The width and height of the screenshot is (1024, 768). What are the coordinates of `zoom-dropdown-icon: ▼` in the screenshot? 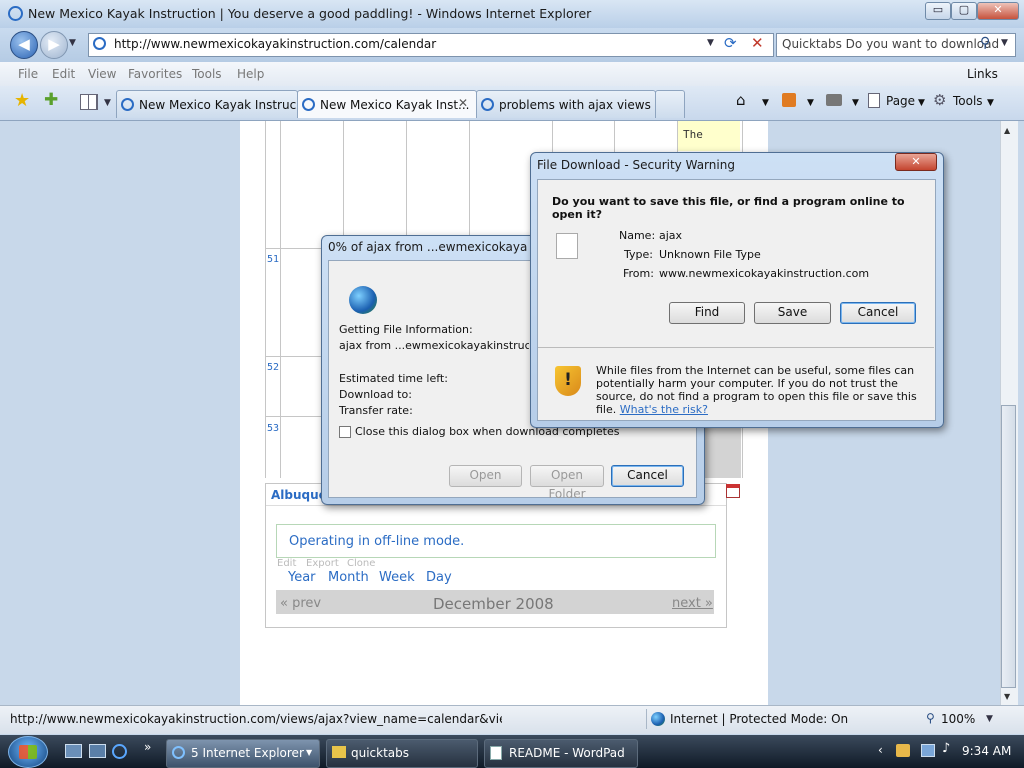 It's located at (989, 719).